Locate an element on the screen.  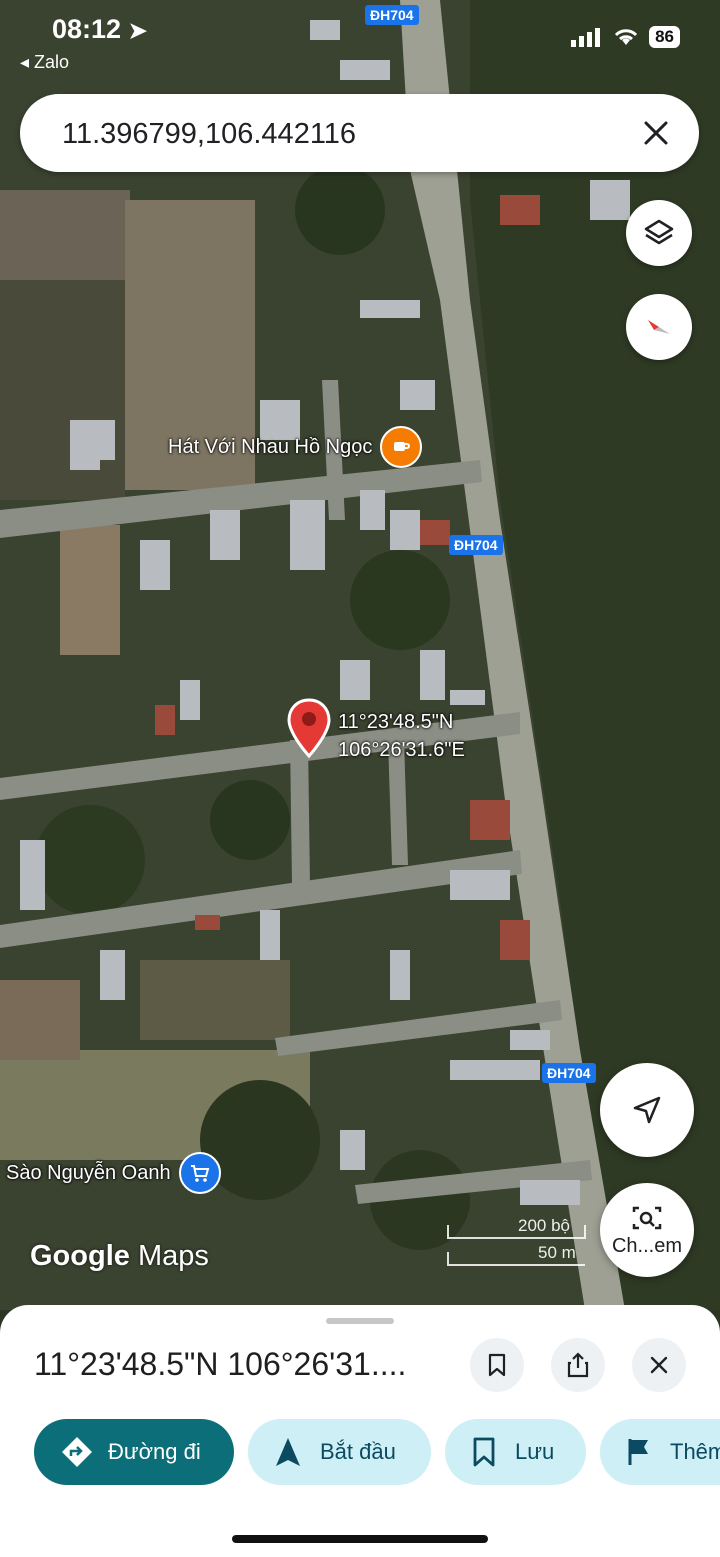
signal-icon is located at coordinates (586, 37).